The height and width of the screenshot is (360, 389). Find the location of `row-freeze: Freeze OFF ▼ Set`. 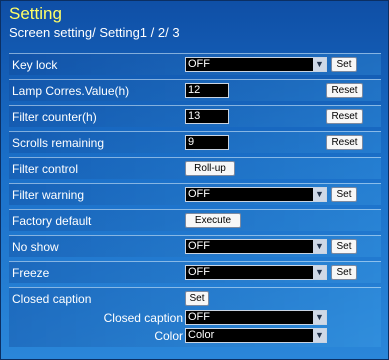

row-freeze: Freeze OFF ▼ Set is located at coordinates (195, 272).